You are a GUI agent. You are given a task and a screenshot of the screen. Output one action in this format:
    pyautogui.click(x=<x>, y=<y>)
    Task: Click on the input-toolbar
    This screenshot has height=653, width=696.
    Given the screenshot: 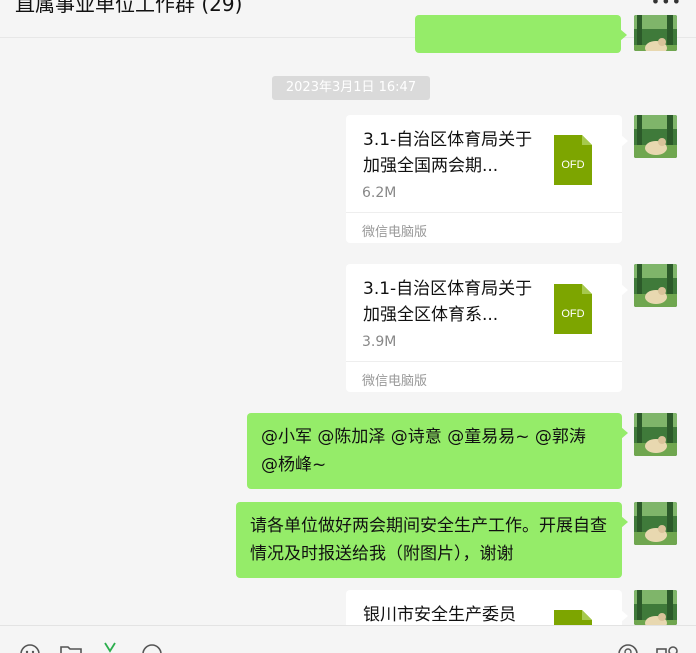 What is the action you would take?
    pyautogui.click(x=348, y=639)
    